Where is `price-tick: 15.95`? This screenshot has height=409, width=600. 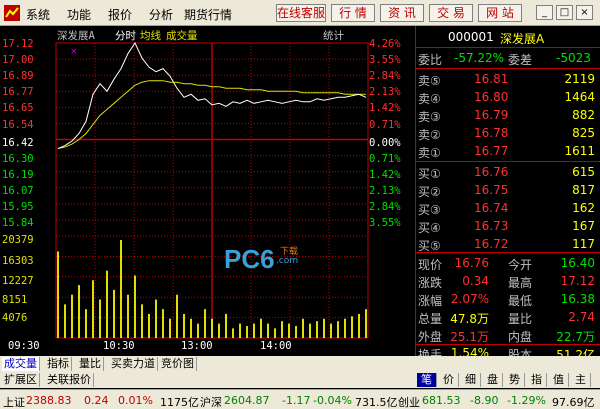 price-tick: 15.95 is located at coordinates (18, 207).